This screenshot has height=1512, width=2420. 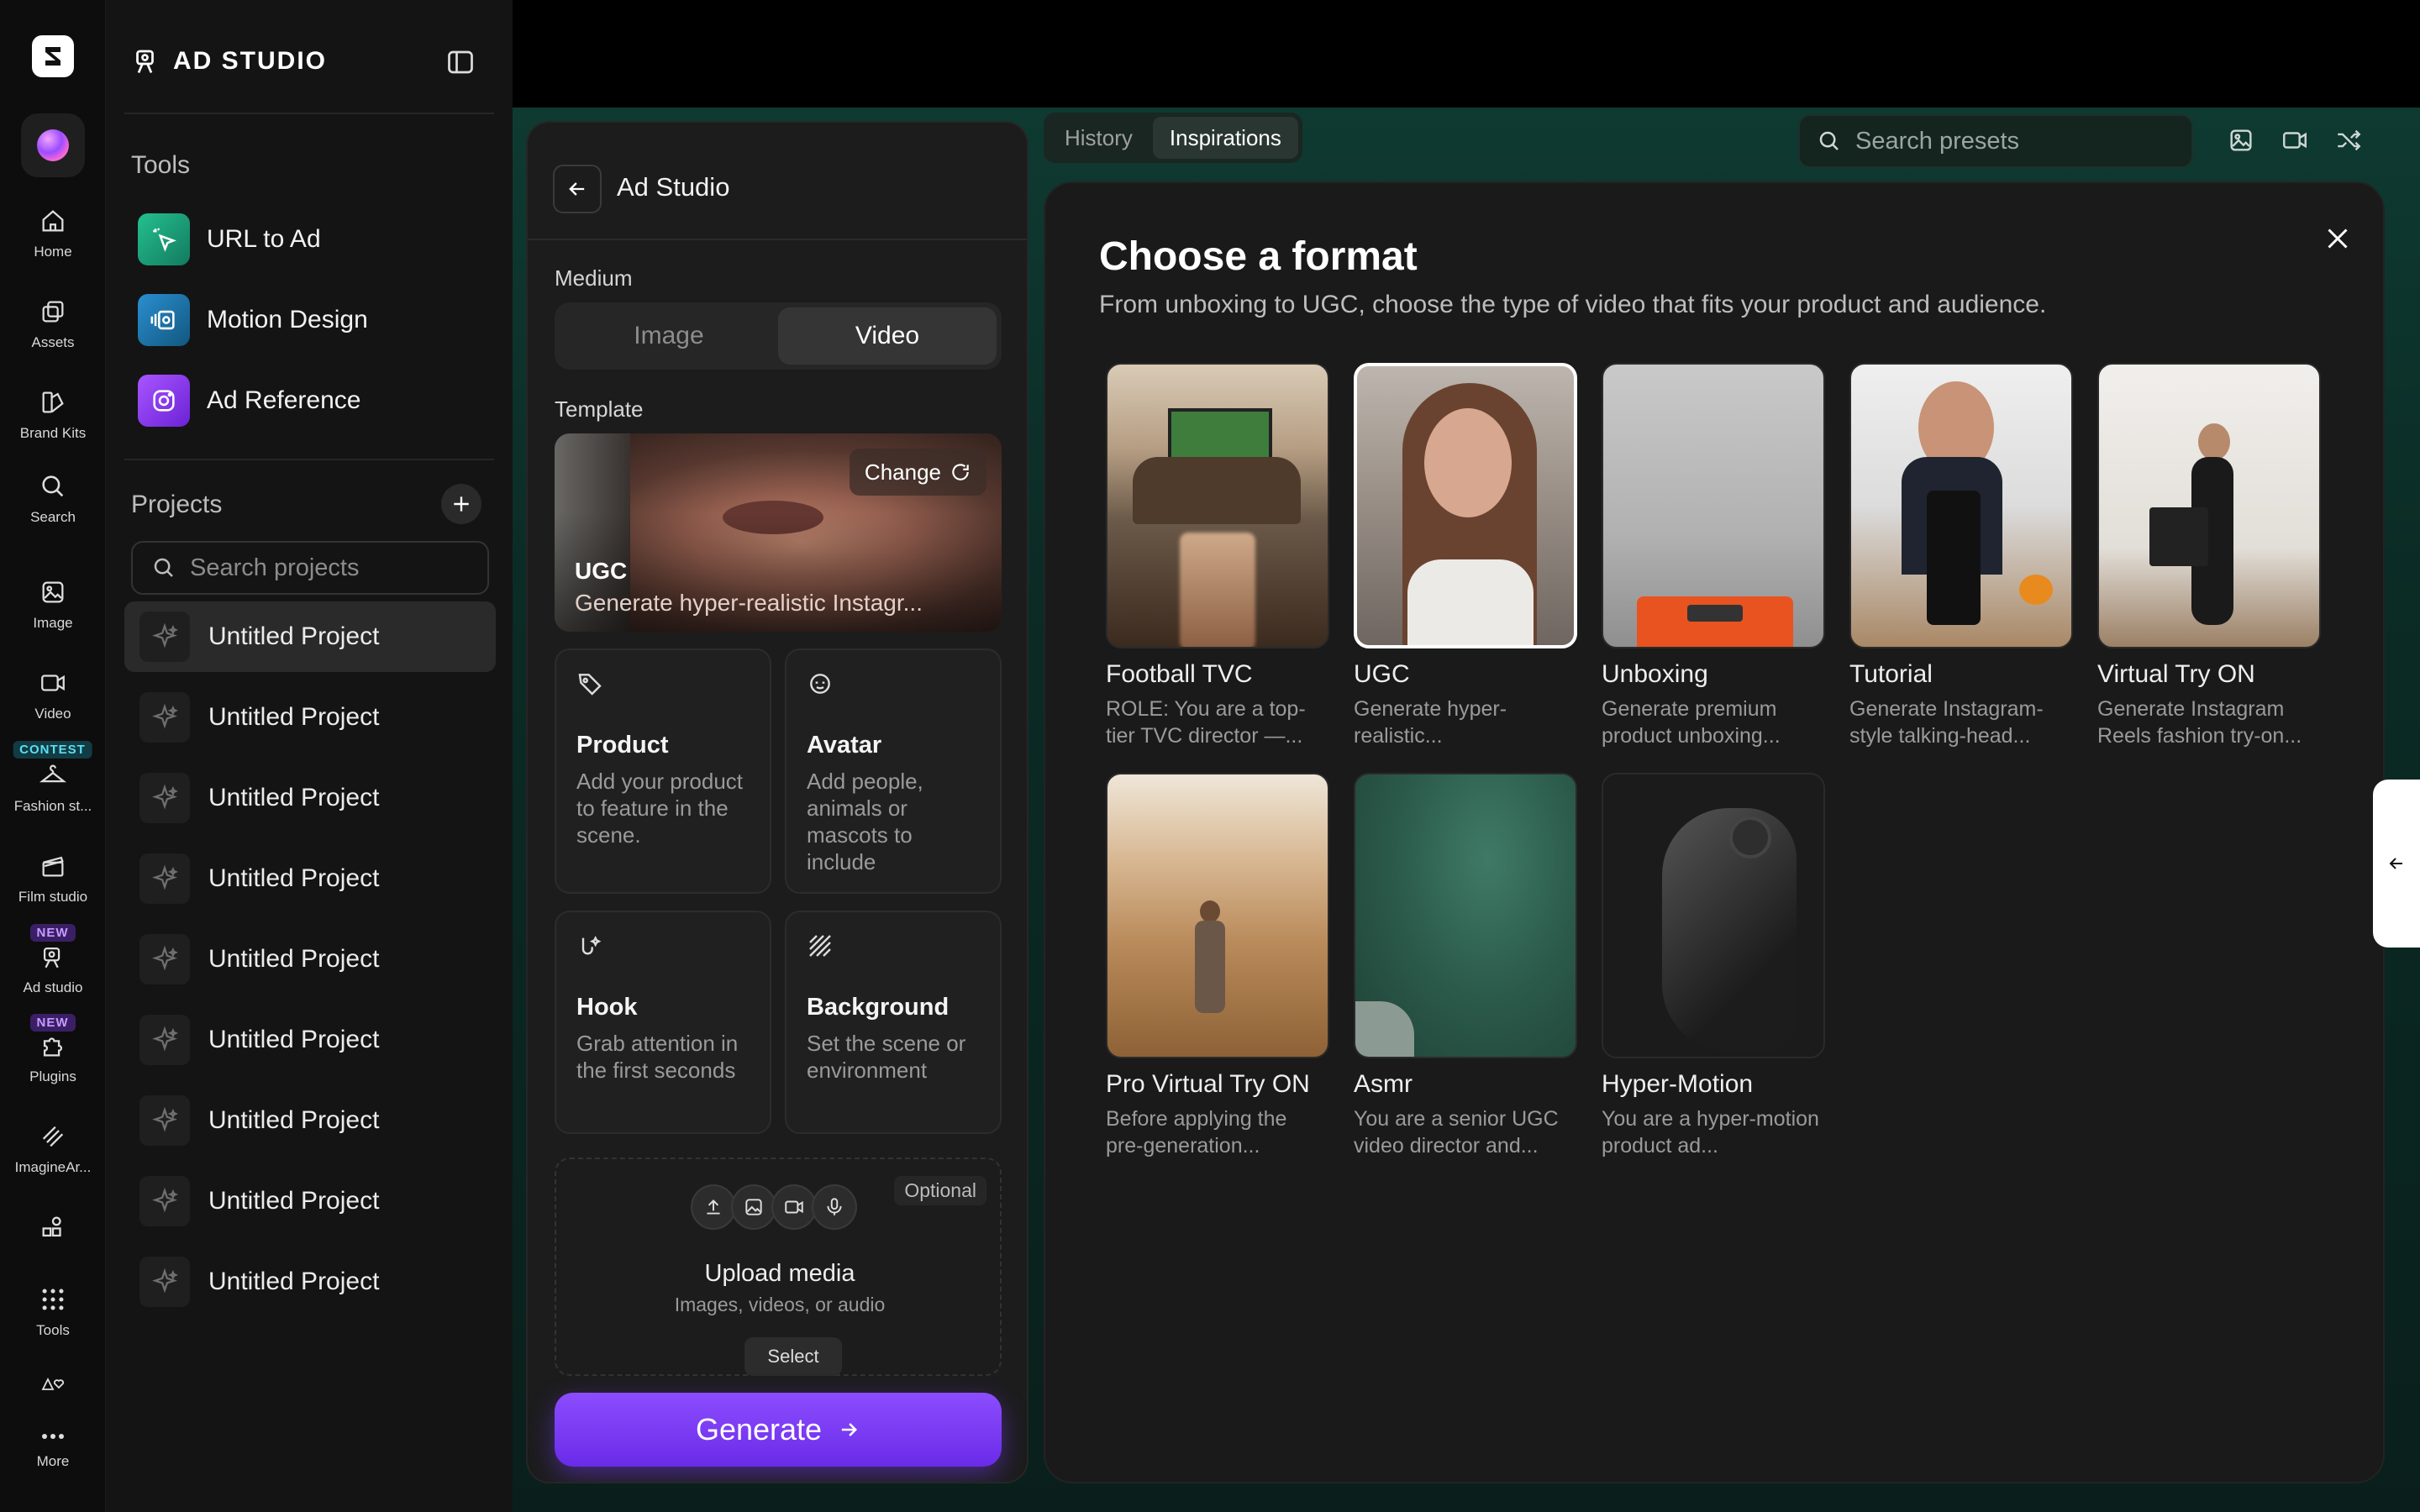 What do you see at coordinates (324, 568) in the screenshot?
I see `search-projects-input` at bounding box center [324, 568].